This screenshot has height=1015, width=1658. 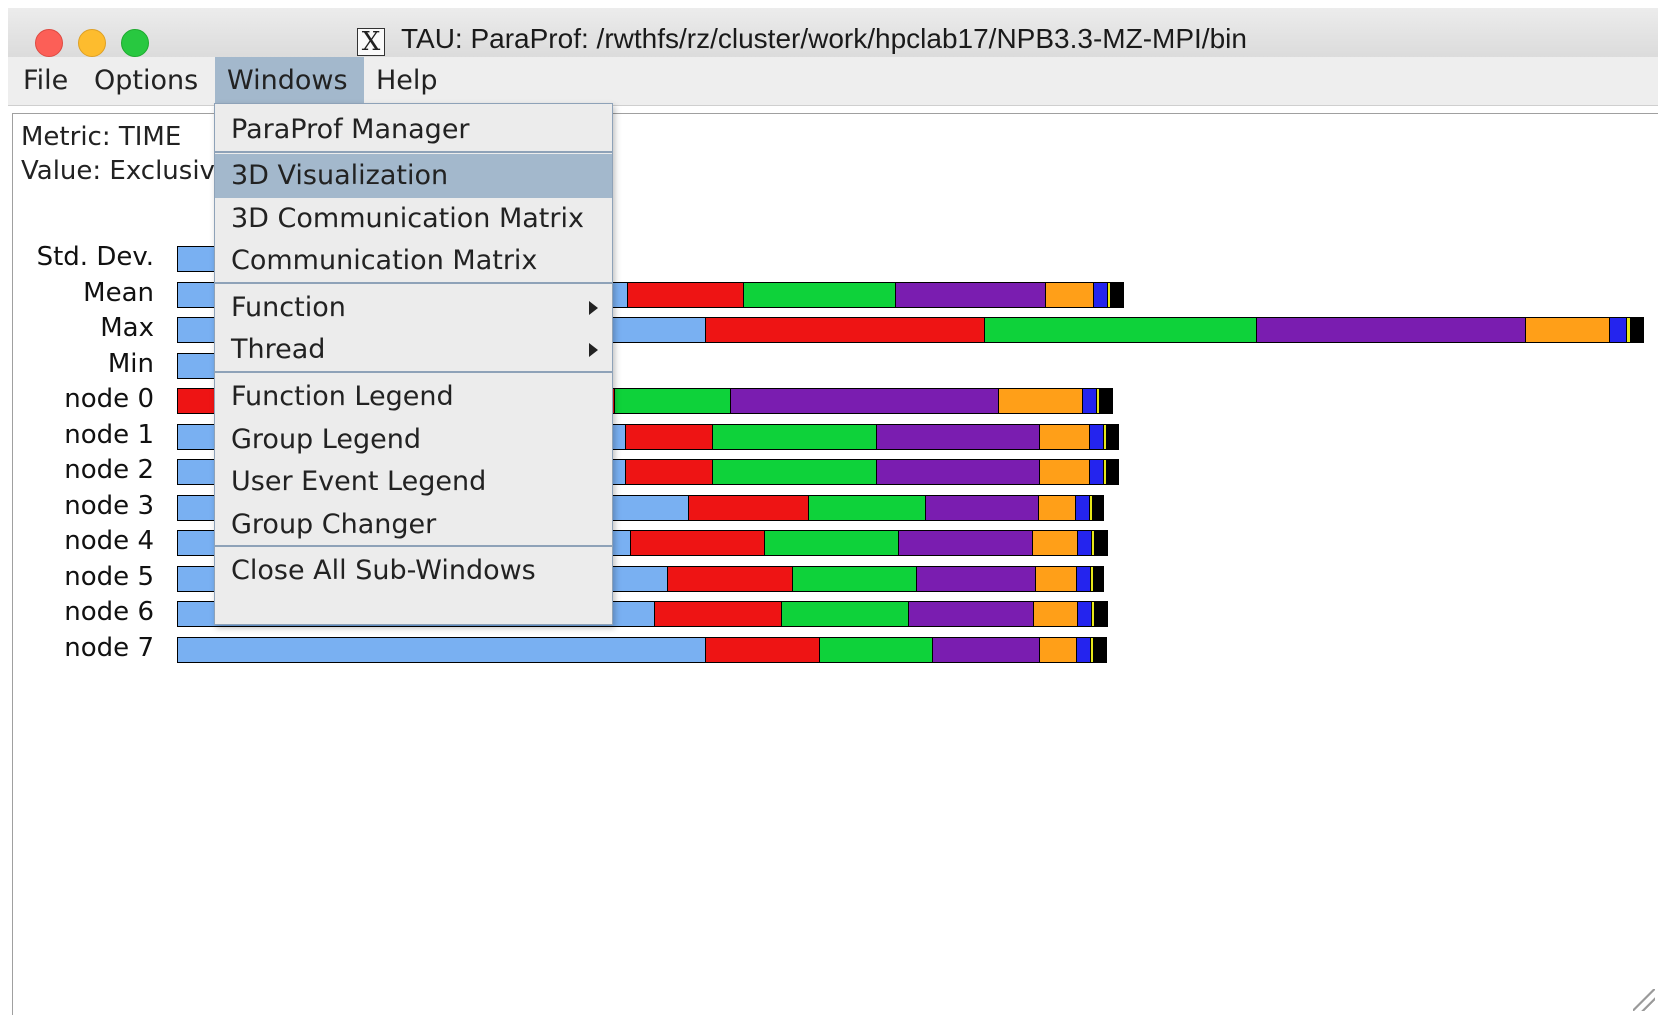 I want to click on row-label: node 7, so click(x=109, y=648).